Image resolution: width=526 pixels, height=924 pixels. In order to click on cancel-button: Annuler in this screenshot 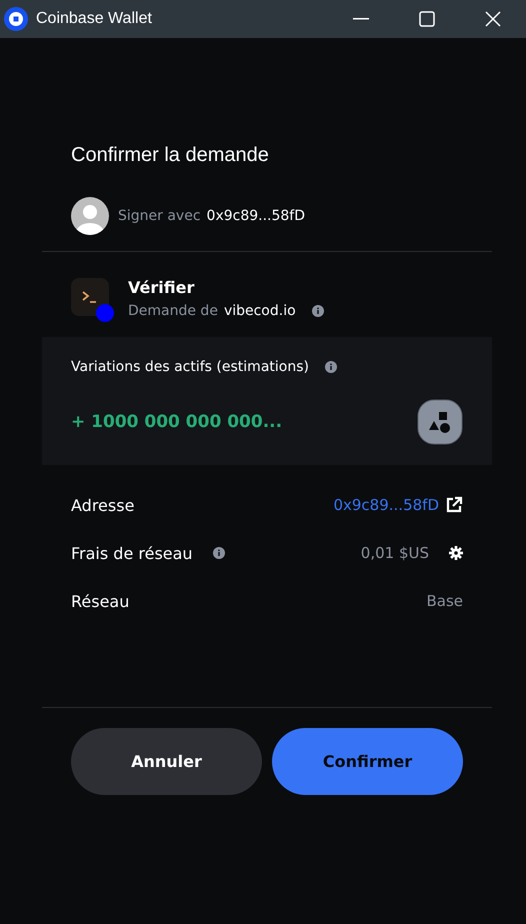, I will do `click(166, 761)`.